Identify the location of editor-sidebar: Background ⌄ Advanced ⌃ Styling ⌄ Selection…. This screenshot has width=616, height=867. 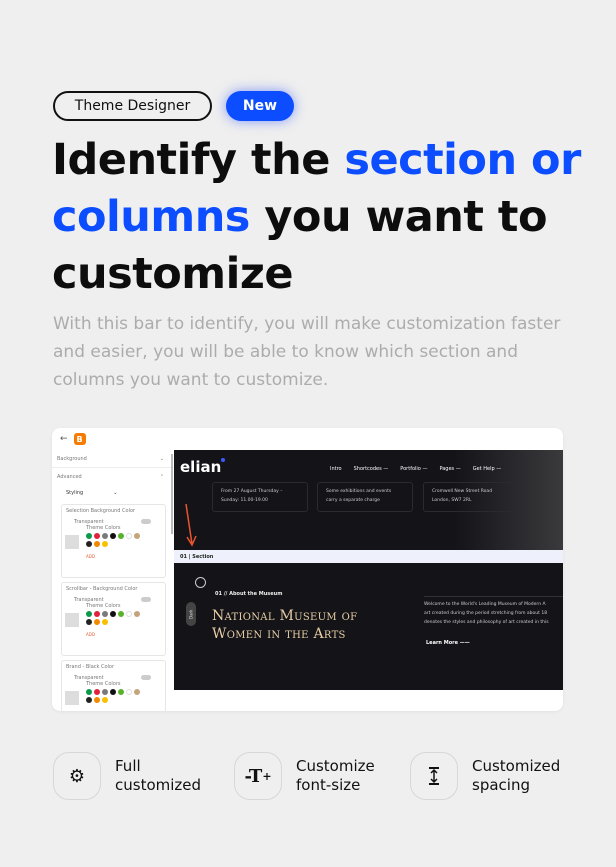
(113, 580).